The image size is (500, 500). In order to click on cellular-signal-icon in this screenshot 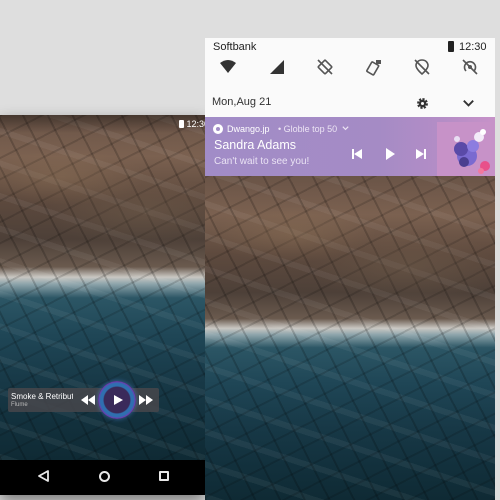, I will do `click(277, 67)`.